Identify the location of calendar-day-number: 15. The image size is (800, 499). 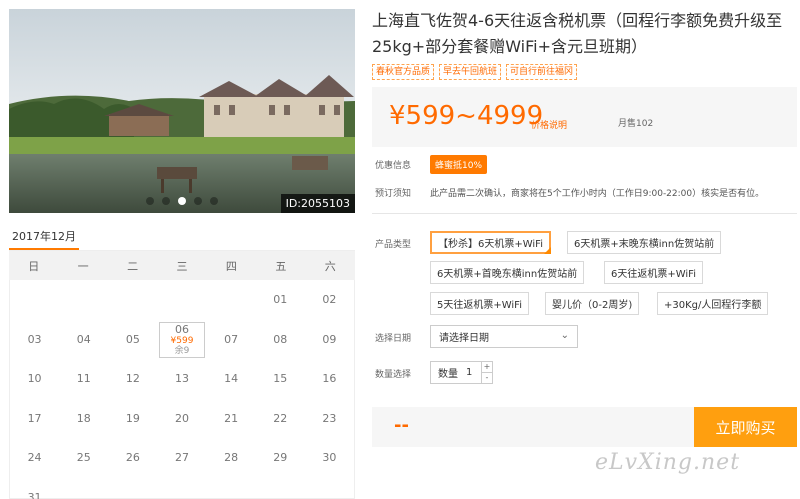
(280, 379).